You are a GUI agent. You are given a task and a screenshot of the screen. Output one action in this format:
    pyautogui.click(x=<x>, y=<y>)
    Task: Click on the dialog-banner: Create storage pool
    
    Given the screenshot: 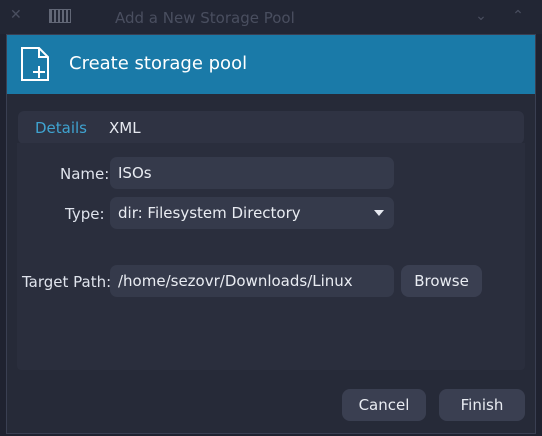 What is the action you would take?
    pyautogui.click(x=271, y=64)
    